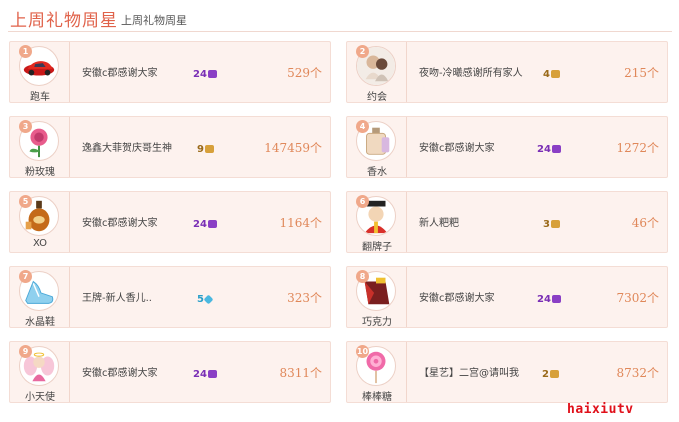  Describe the element at coordinates (507, 147) in the screenshot. I see `gift-star-card-4: 4 香水 安徽c郡感谢大家 24 1272个` at that location.